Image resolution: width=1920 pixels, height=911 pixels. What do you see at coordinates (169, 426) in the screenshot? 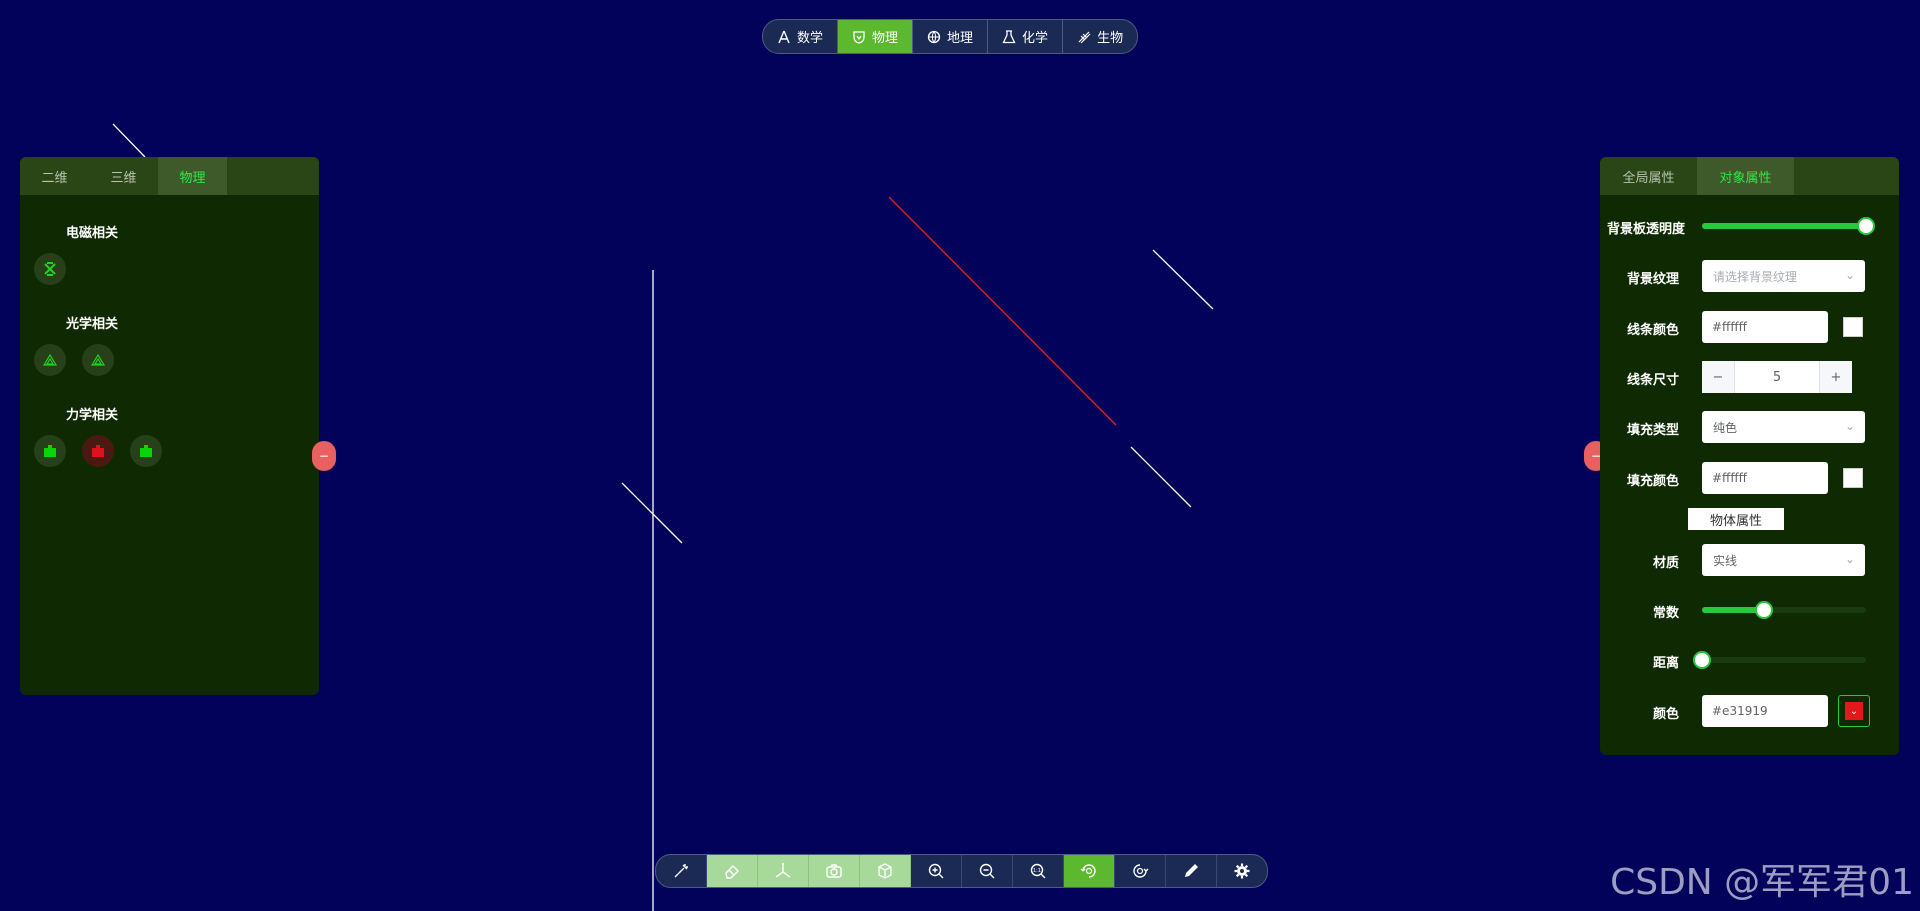
I see `left-tool-panel: 二维 三维 物理 电磁相关 光学相关 力学相关` at bounding box center [169, 426].